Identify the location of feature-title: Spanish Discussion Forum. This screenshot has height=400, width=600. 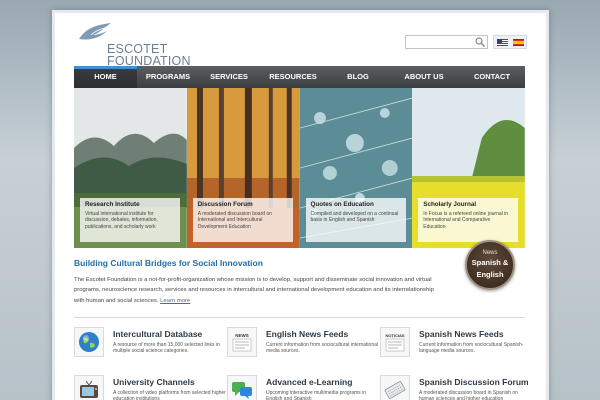
(474, 382).